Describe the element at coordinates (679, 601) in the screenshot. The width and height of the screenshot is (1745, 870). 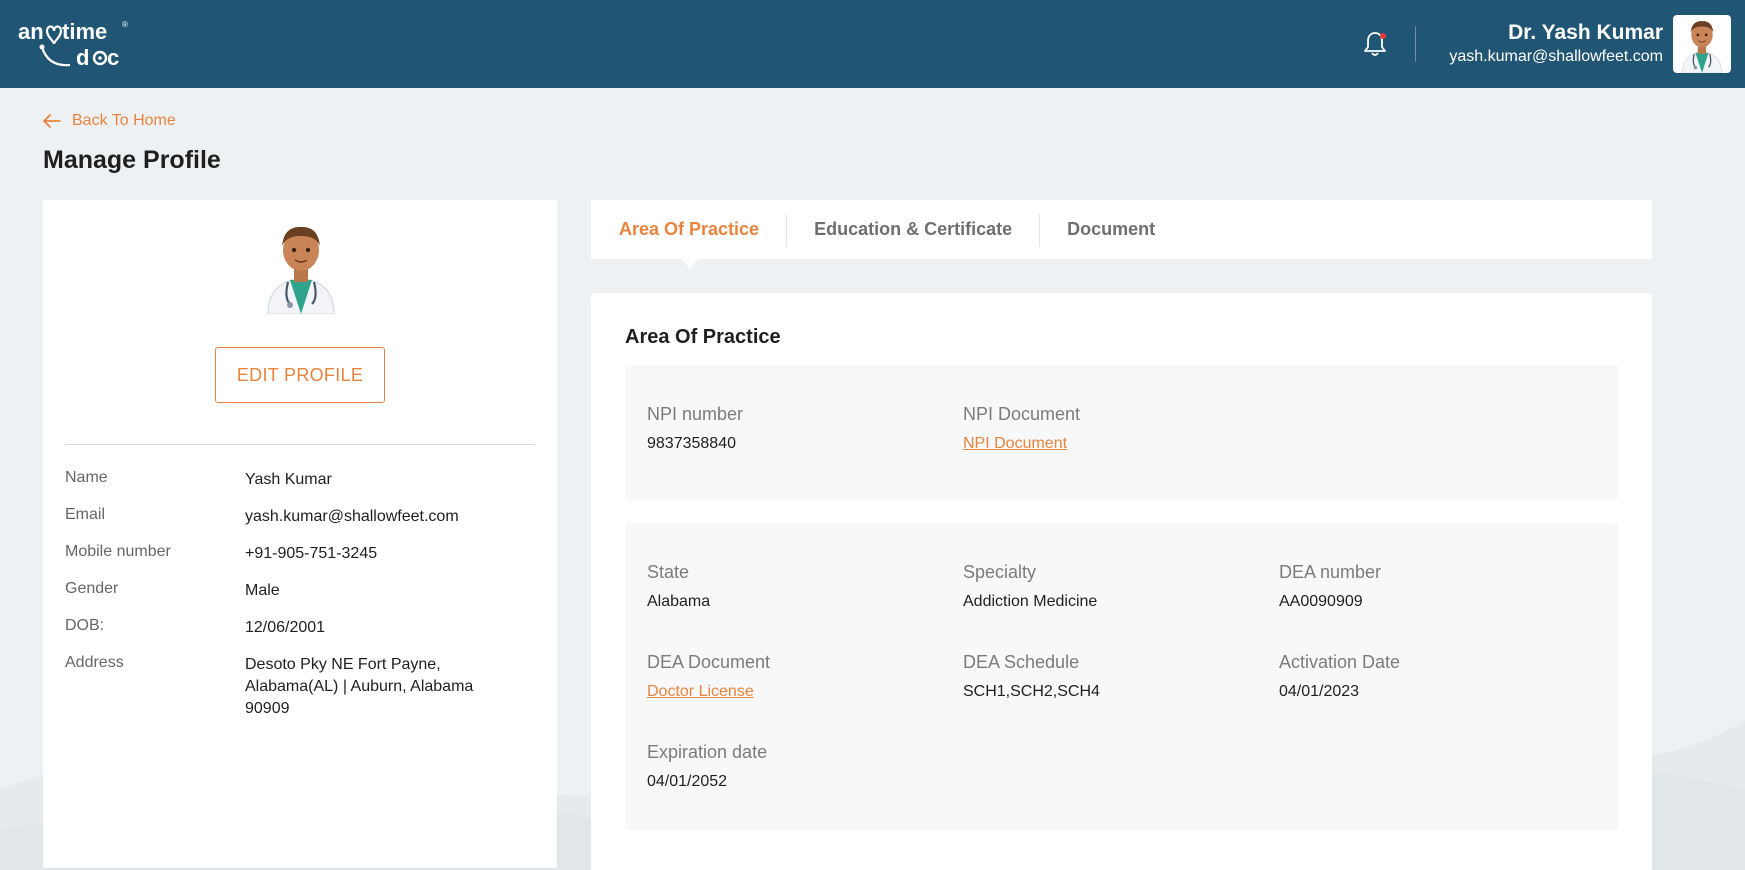
I see `field-value: Alabama` at that location.